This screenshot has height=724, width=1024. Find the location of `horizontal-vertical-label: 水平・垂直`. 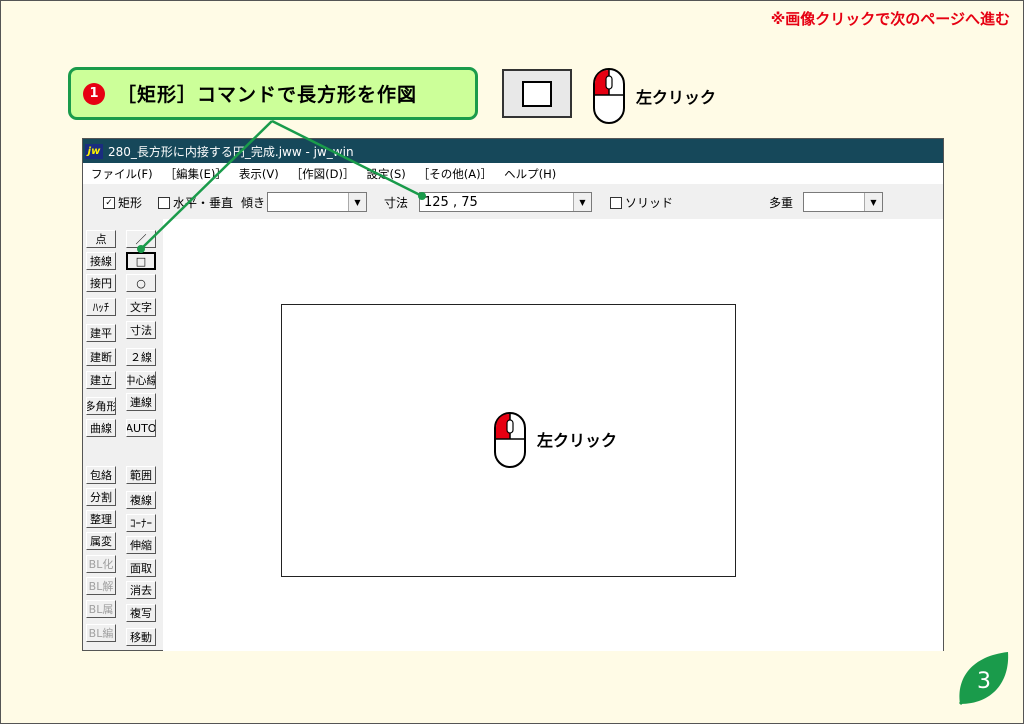

horizontal-vertical-label: 水平・垂直 is located at coordinates (203, 203).